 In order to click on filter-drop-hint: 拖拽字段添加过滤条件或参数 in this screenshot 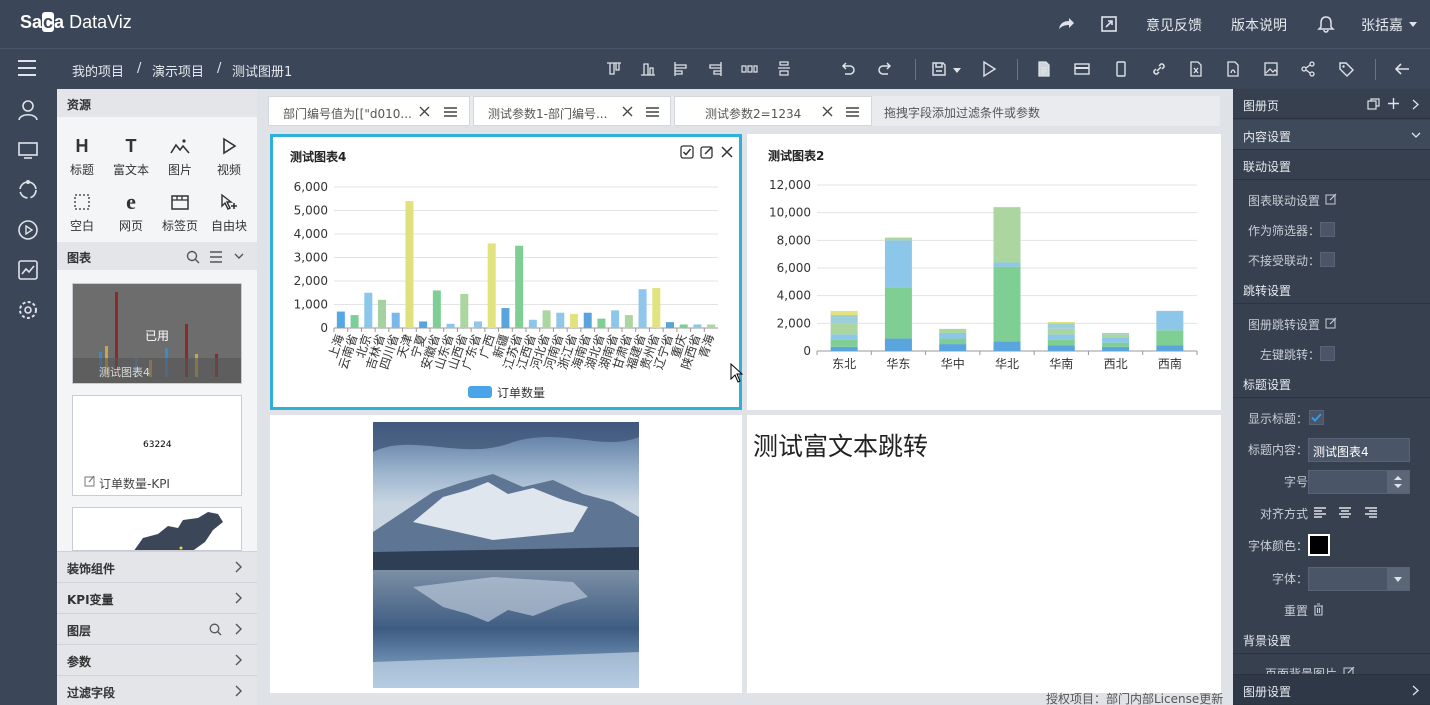, I will do `click(962, 112)`.